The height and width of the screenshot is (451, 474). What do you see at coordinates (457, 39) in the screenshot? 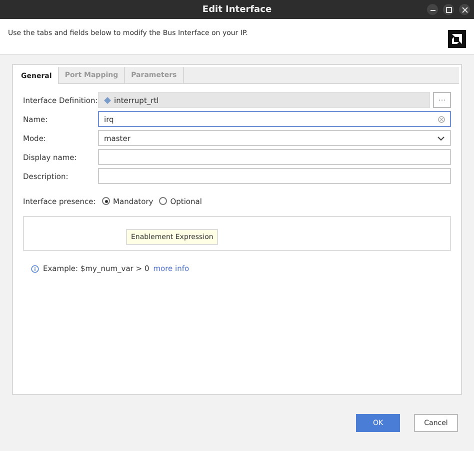
I see `logo-icon` at bounding box center [457, 39].